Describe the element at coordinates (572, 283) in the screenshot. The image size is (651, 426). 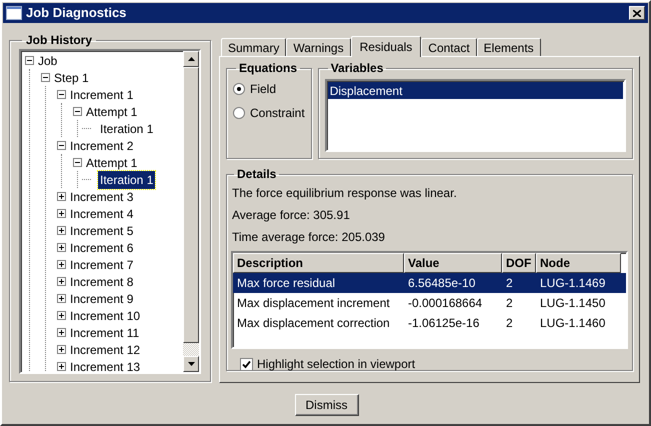
I see `table-cell-text: LUG-1.1469` at that location.